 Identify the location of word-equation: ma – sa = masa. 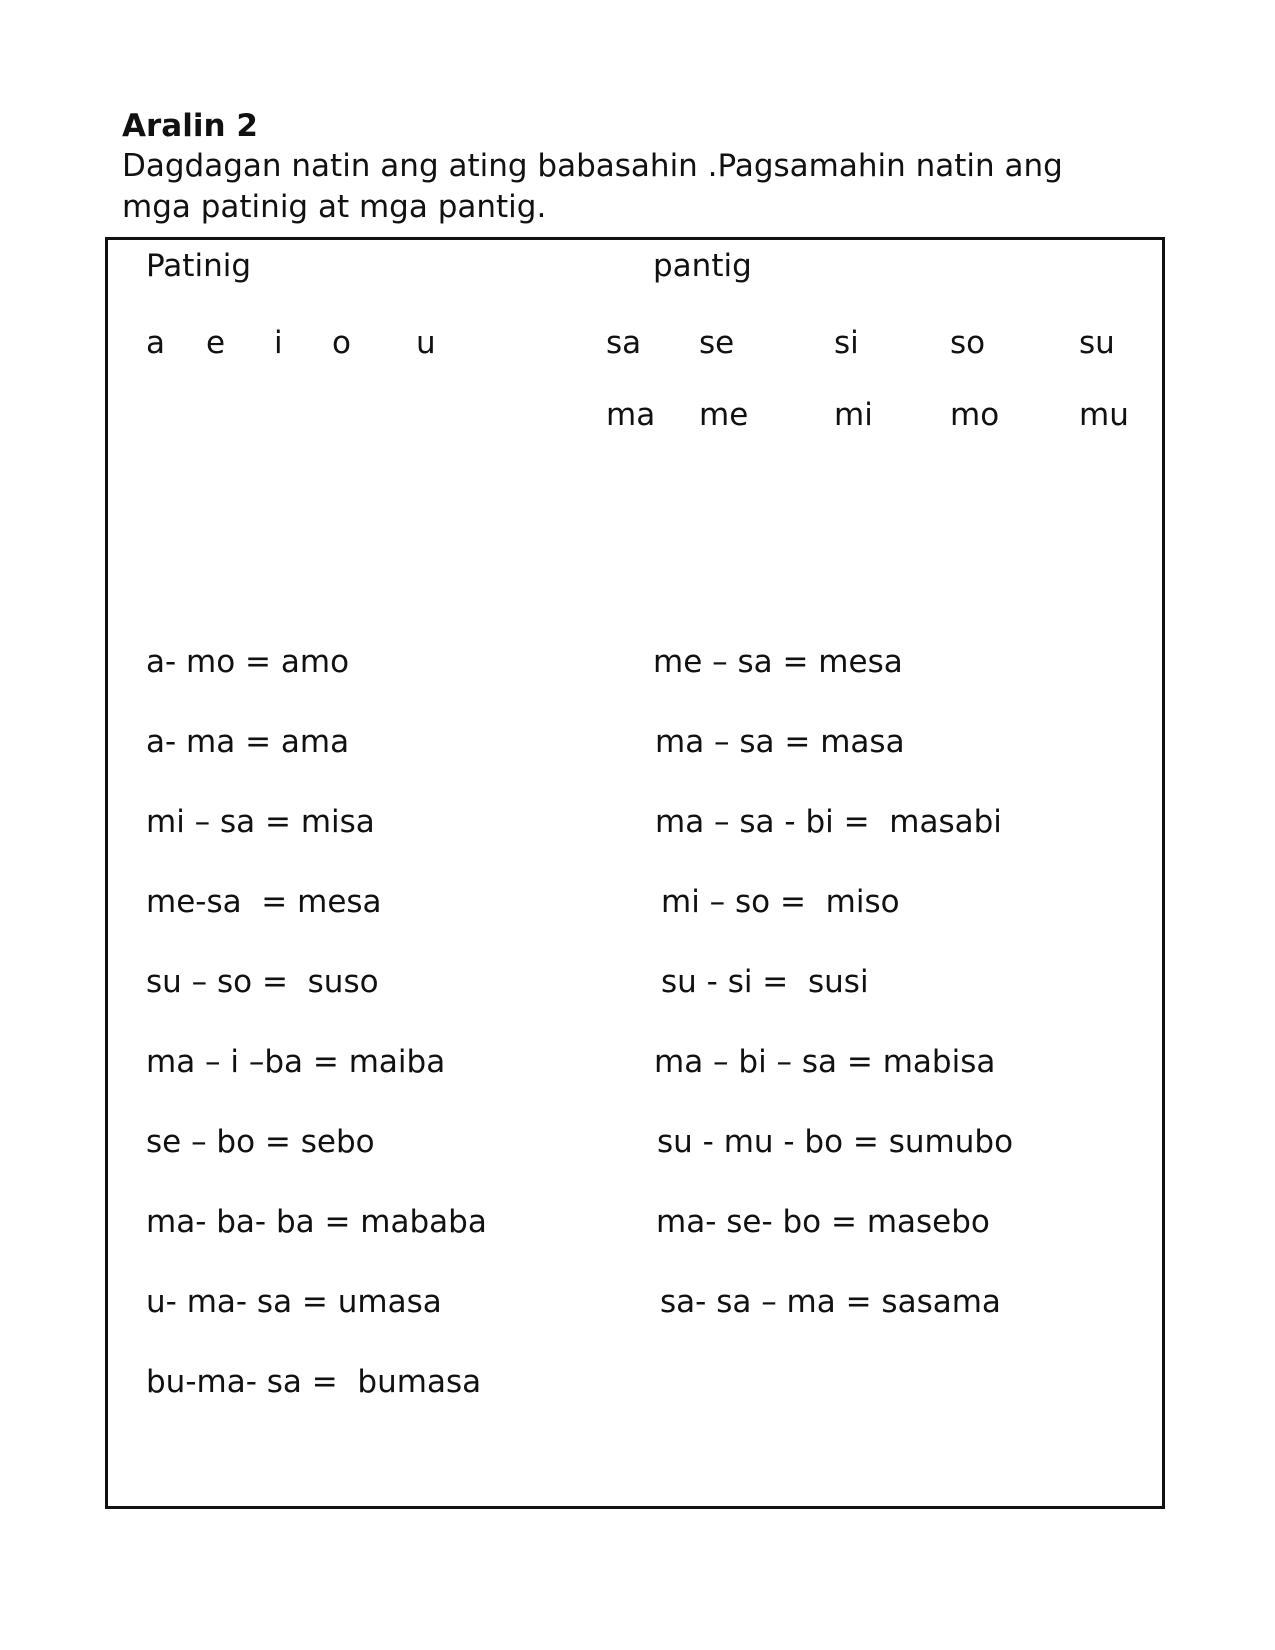
(780, 742).